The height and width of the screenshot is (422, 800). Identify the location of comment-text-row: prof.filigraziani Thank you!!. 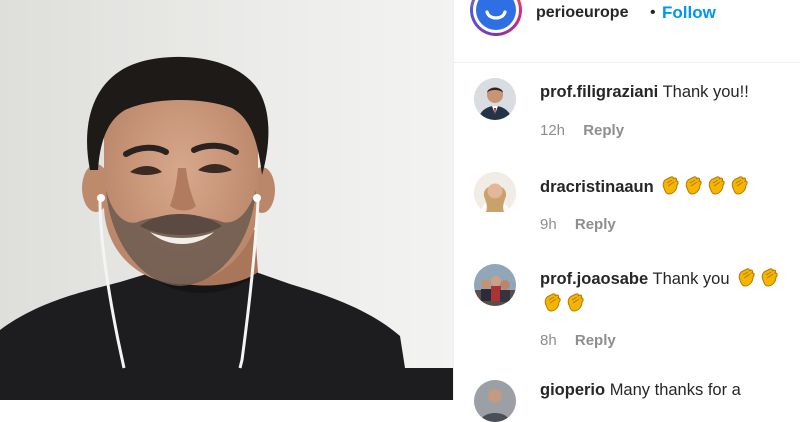
(667, 92).